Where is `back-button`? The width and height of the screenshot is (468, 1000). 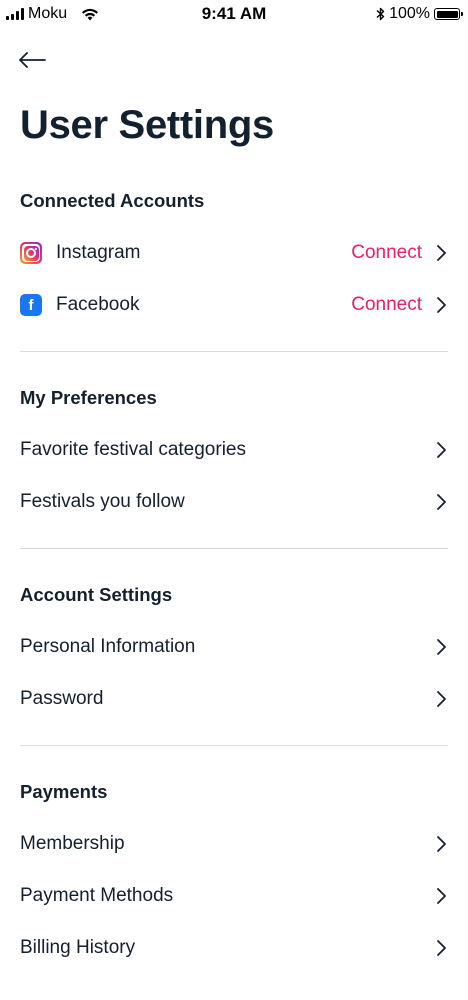 back-button is located at coordinates (34, 60).